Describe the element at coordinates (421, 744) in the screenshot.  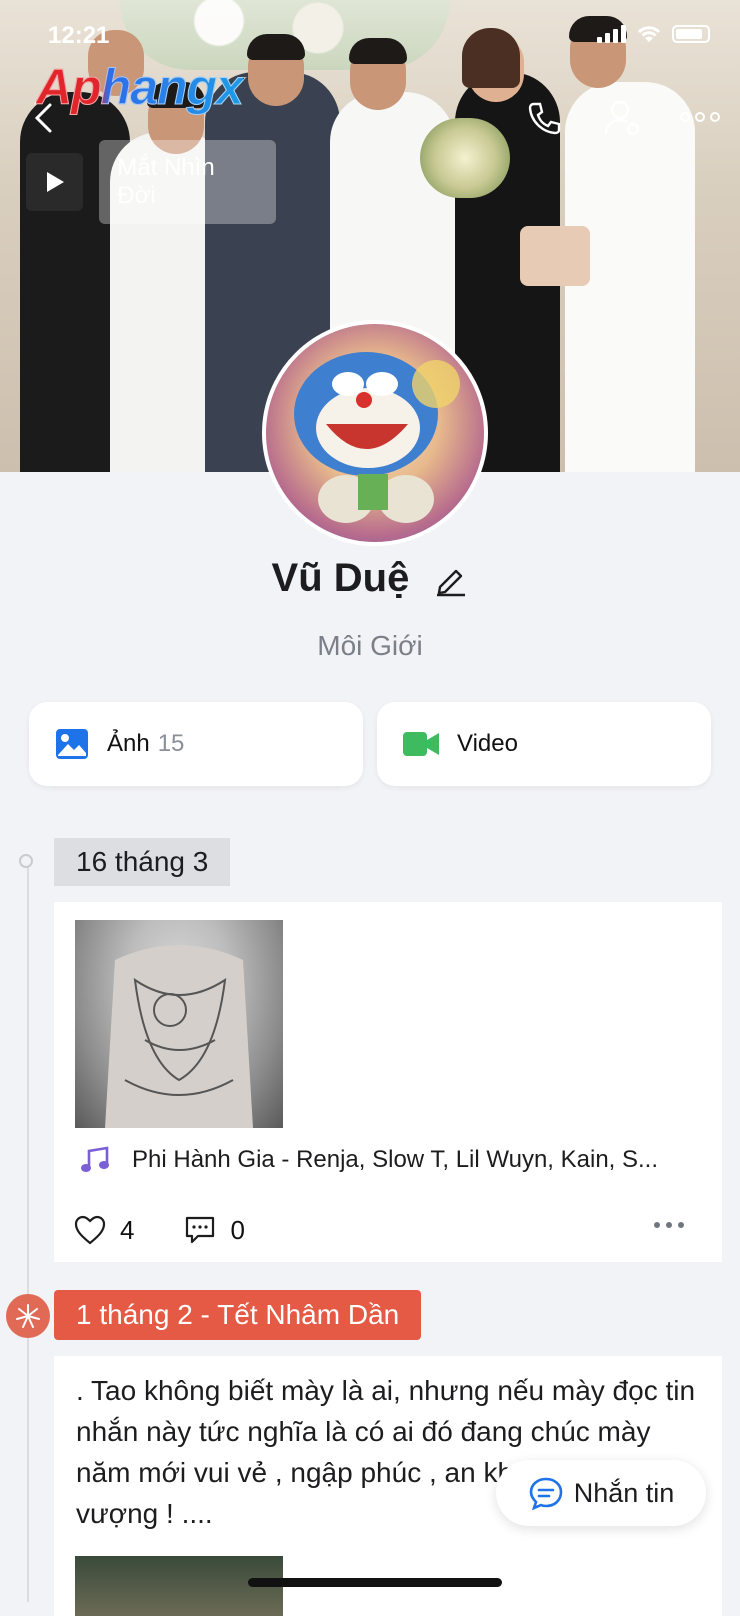
I see `video-camera-icon` at that location.